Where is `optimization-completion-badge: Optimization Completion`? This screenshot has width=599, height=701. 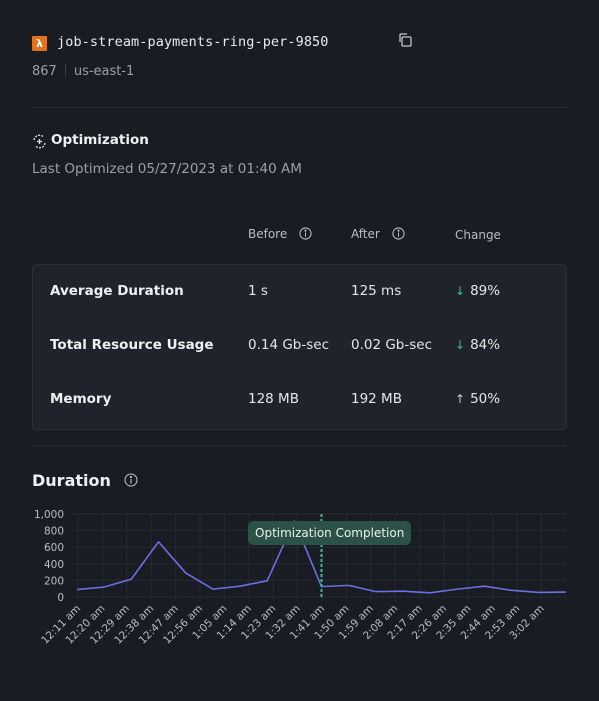 optimization-completion-badge: Optimization Completion is located at coordinates (330, 533).